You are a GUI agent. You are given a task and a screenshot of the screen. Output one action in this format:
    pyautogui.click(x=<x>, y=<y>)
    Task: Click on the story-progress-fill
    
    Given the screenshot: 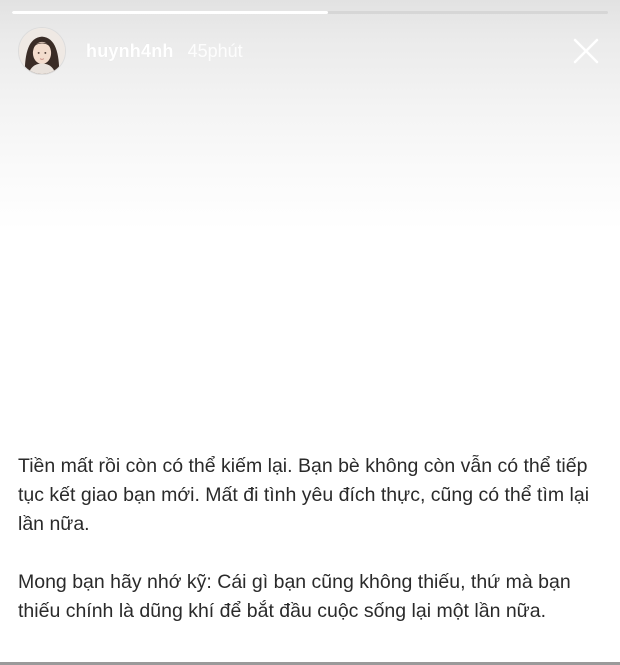 What is the action you would take?
    pyautogui.click(x=170, y=12)
    